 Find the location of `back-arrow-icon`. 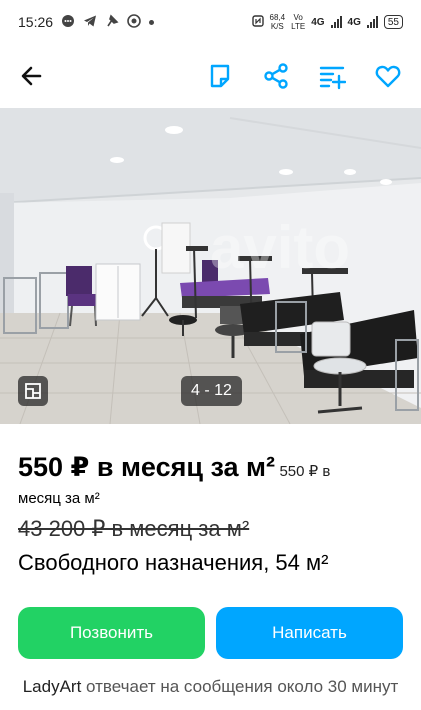

back-arrow-icon is located at coordinates (32, 76).